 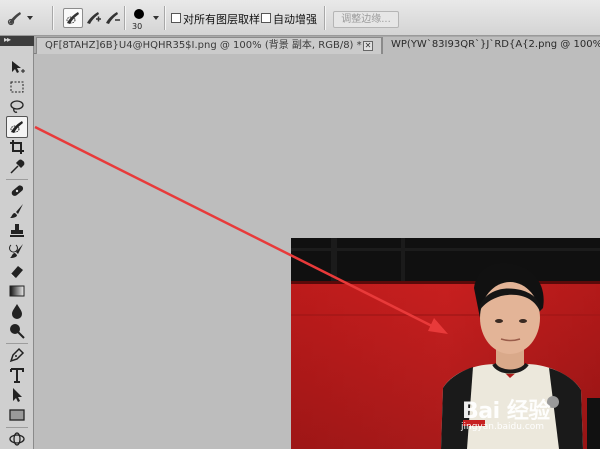 I want to click on eraser-tool-icon, so click(x=17, y=271).